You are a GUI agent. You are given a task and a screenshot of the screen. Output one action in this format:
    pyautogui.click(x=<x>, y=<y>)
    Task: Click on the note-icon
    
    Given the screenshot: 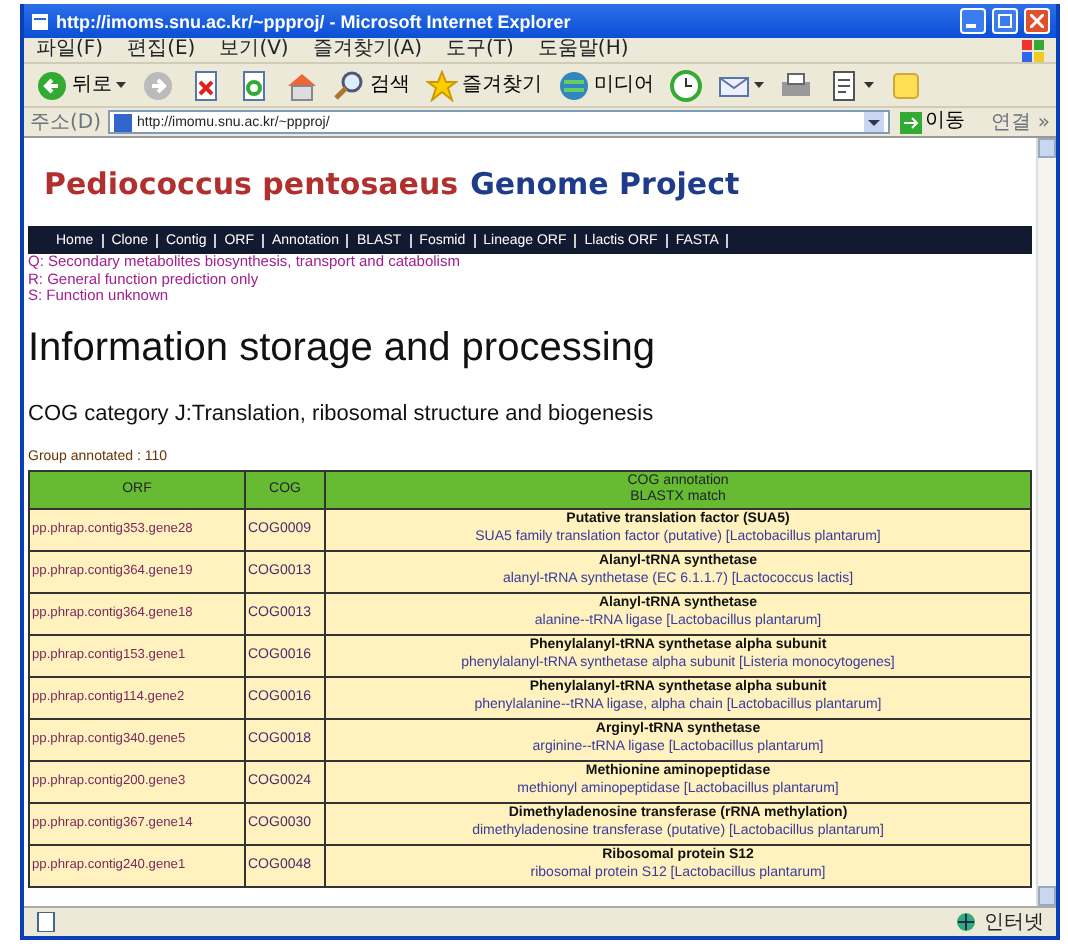 What is the action you would take?
    pyautogui.click(x=906, y=85)
    